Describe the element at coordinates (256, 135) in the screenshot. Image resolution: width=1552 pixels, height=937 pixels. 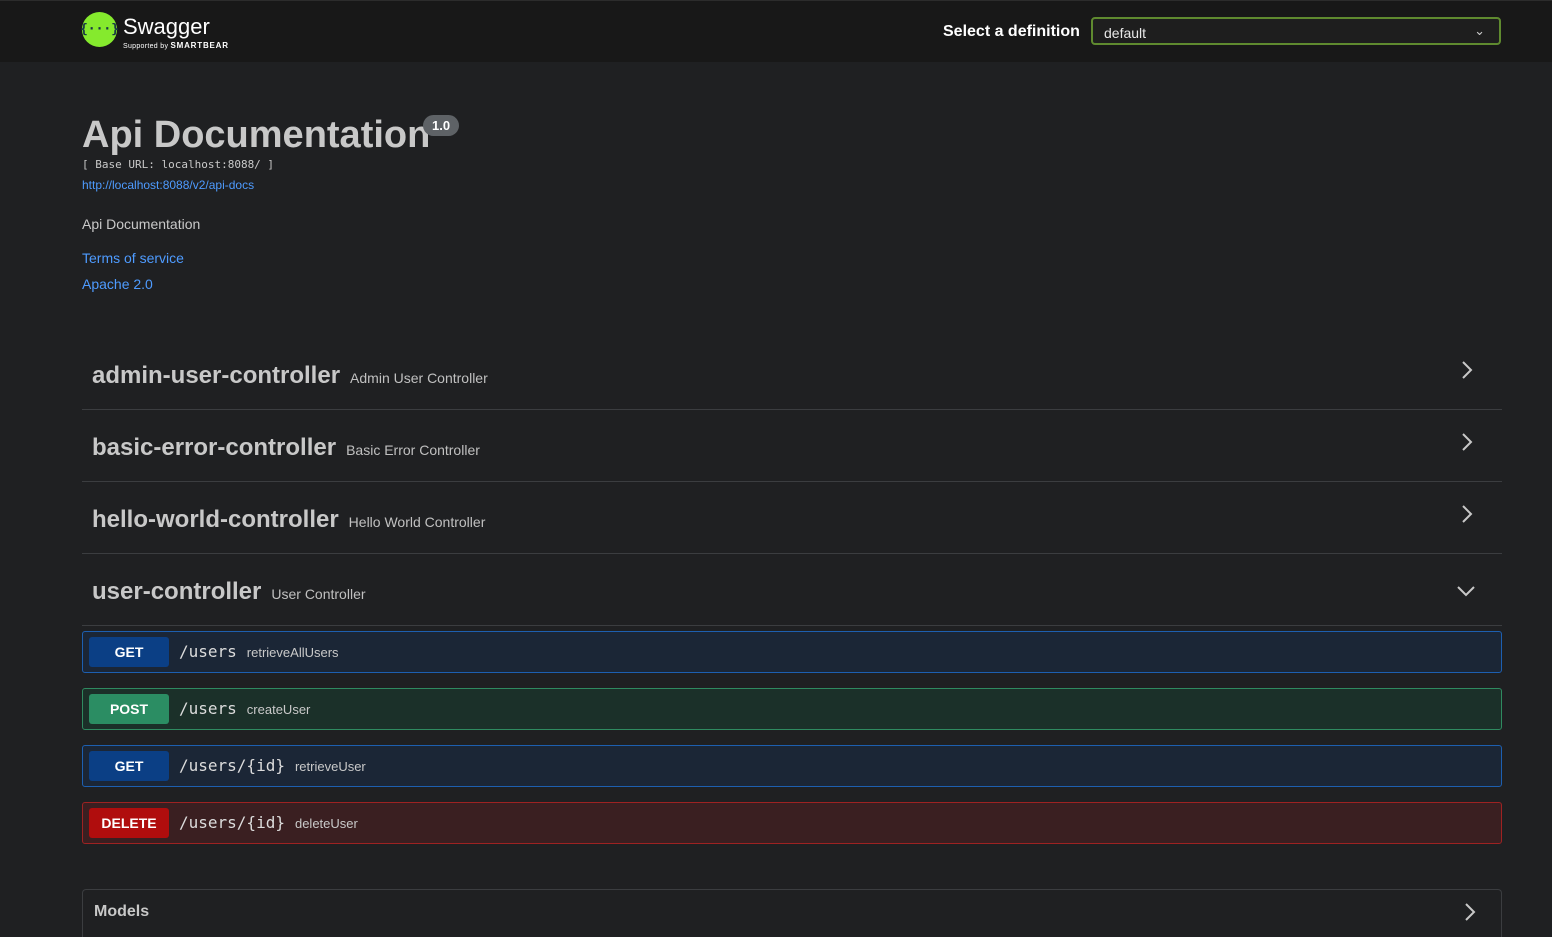
I see `page-title: Api Documentation` at that location.